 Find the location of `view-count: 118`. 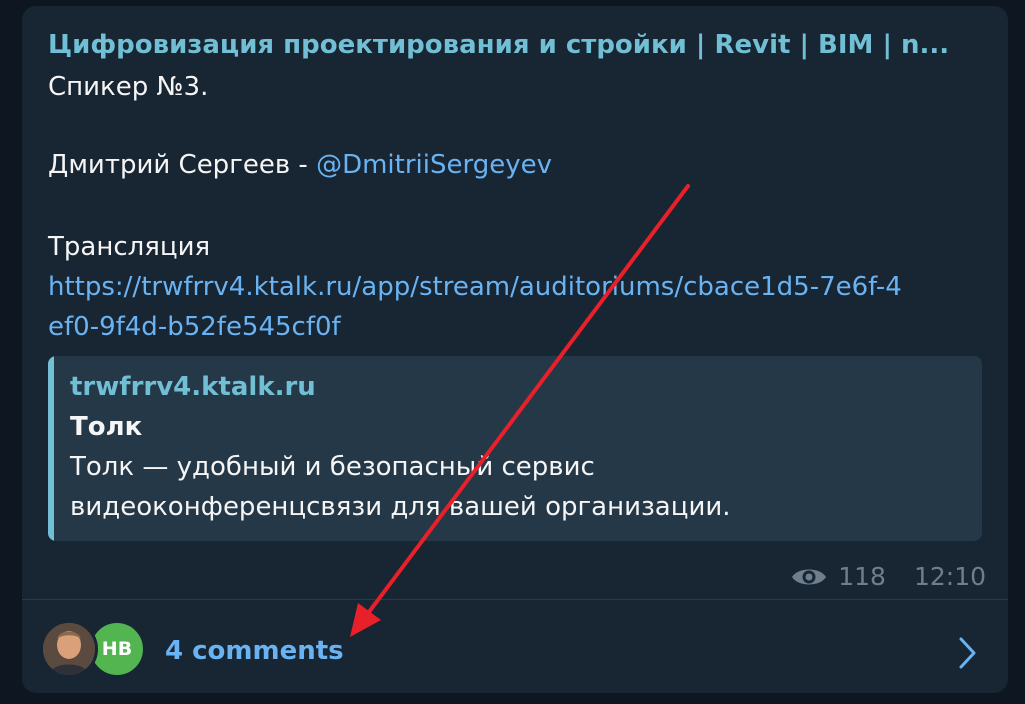

view-count: 118 is located at coordinates (862, 576).